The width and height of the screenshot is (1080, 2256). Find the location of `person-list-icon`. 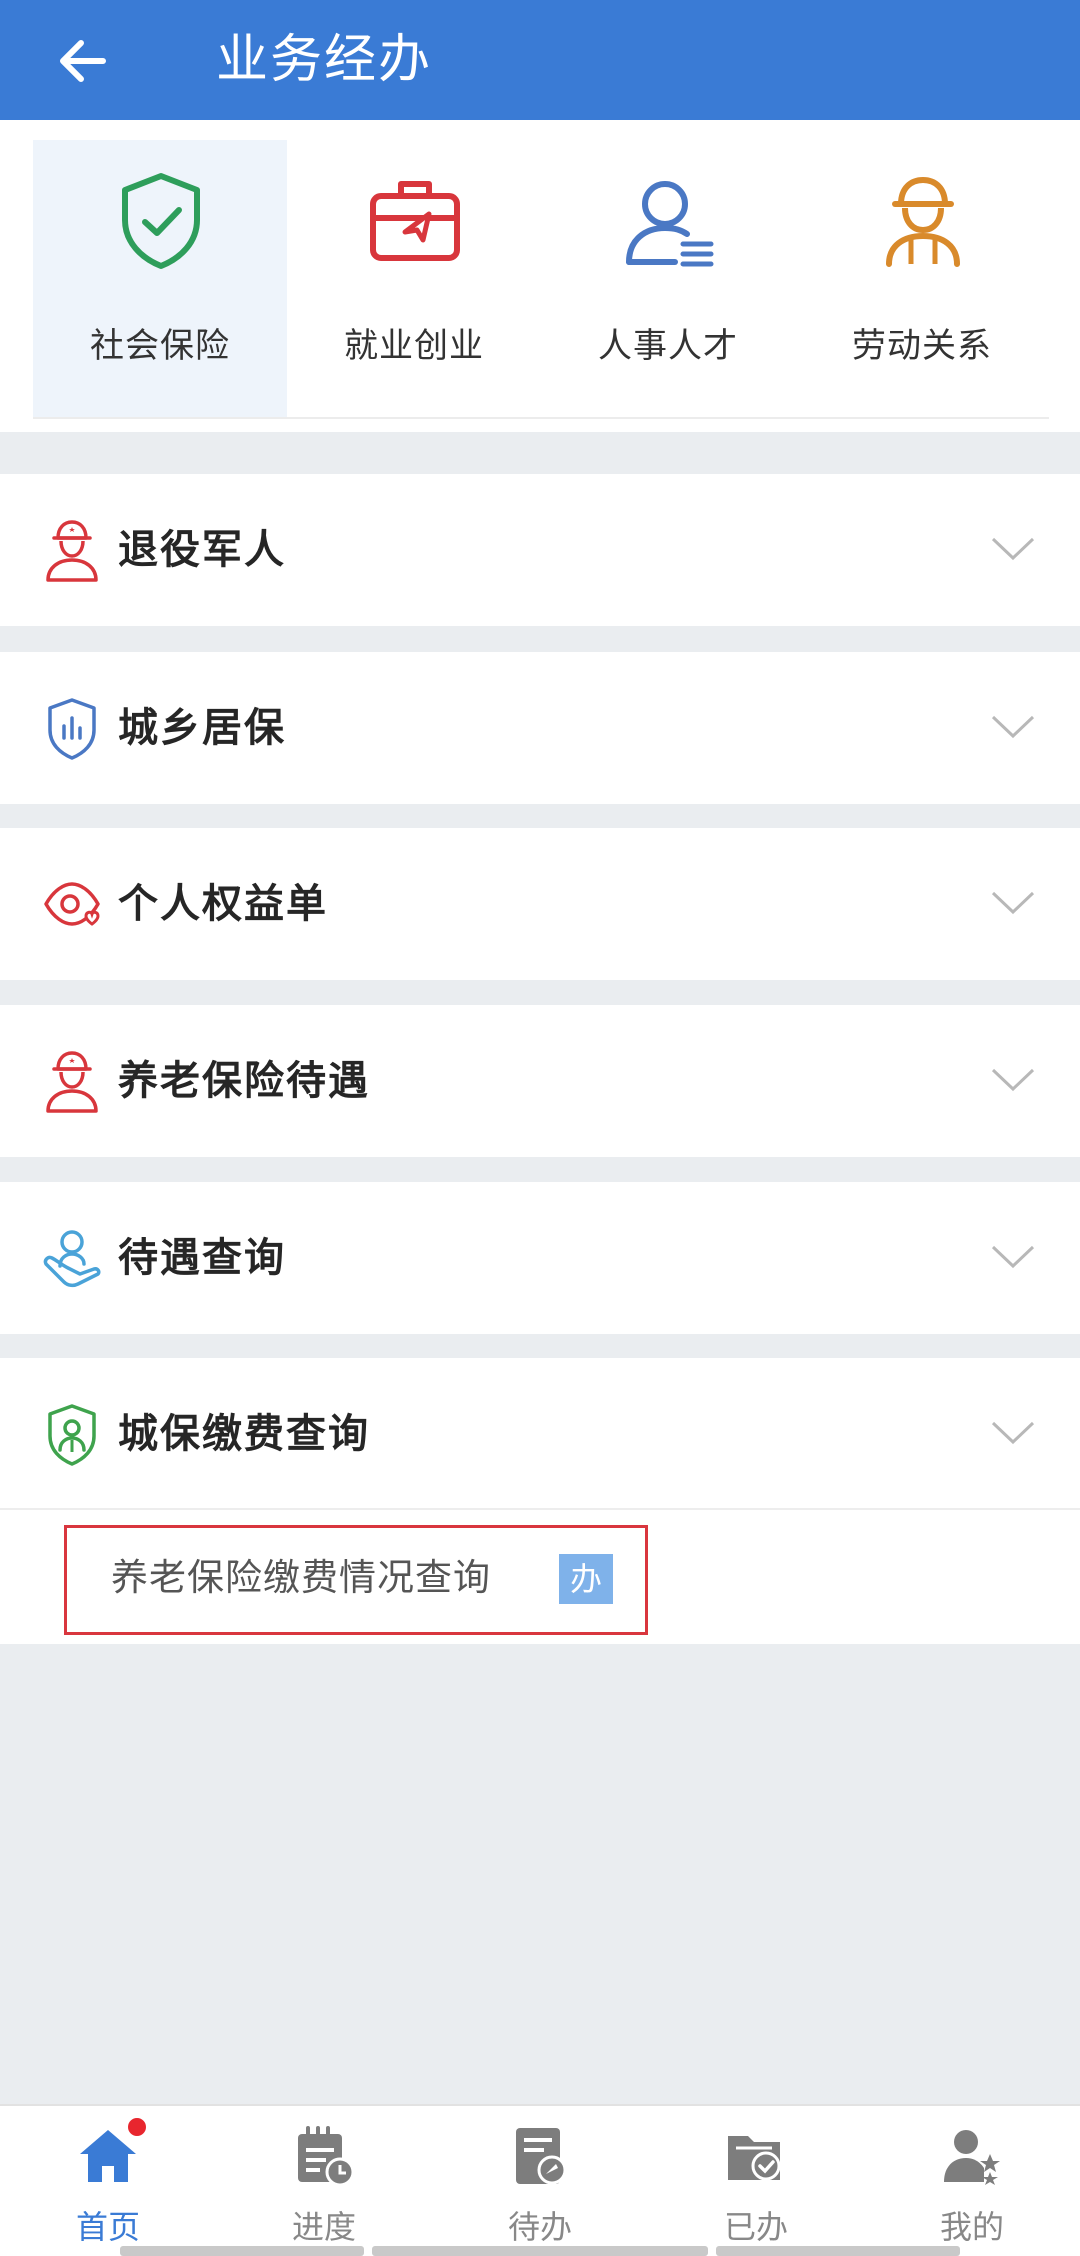

person-list-icon is located at coordinates (670, 224).